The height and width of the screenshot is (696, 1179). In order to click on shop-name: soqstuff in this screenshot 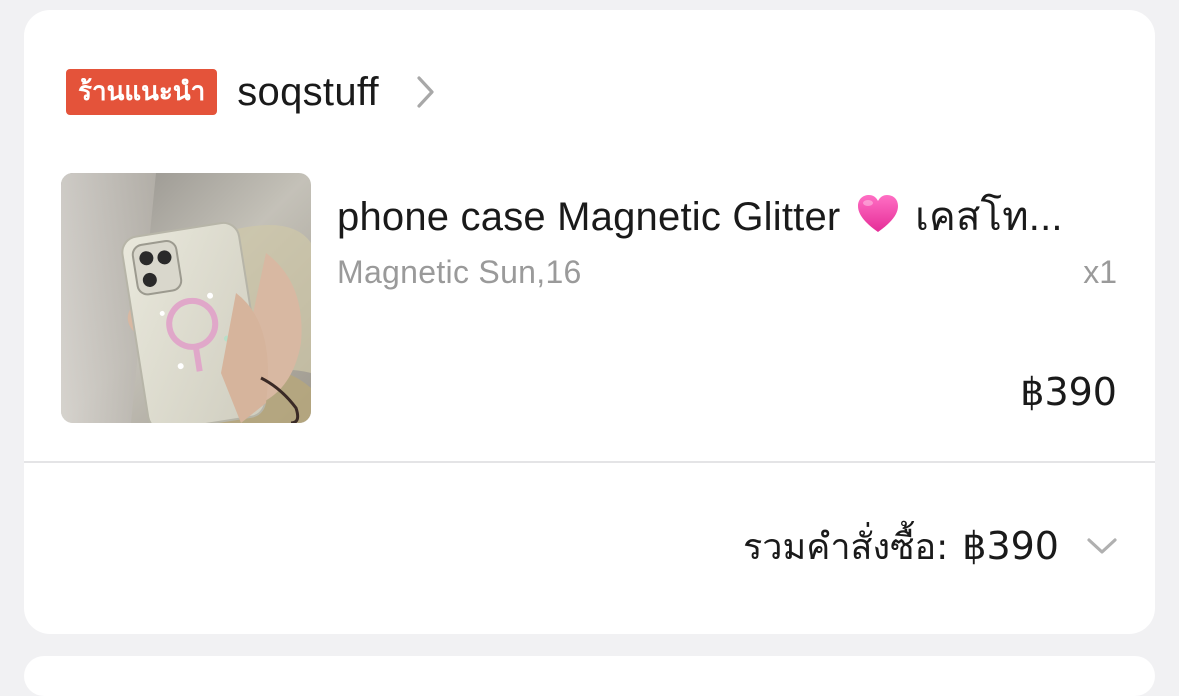, I will do `click(308, 92)`.